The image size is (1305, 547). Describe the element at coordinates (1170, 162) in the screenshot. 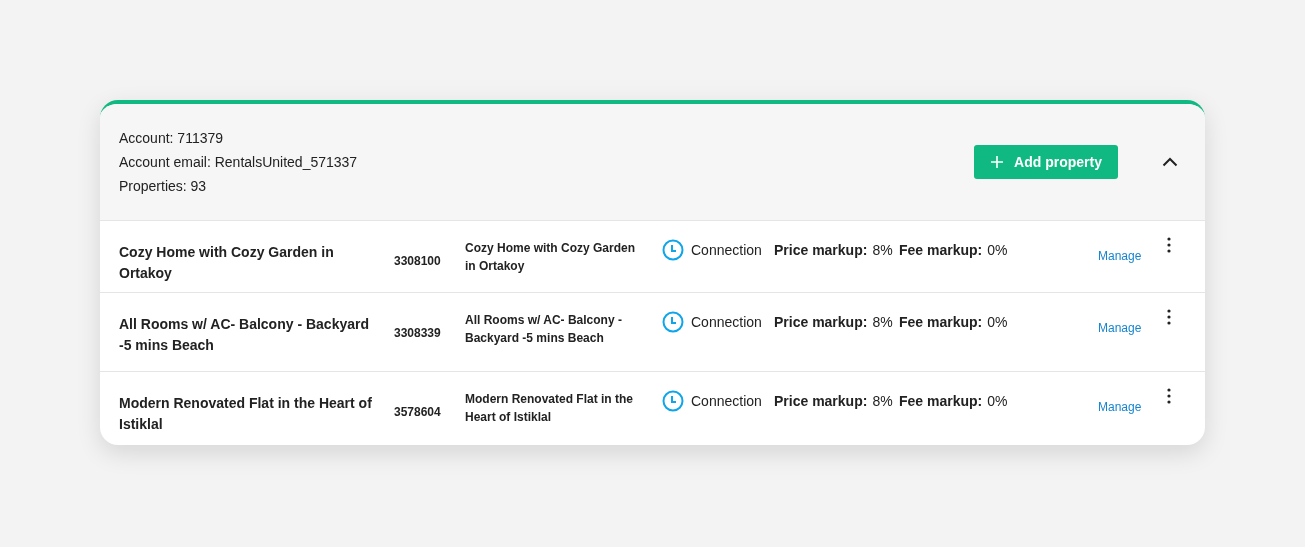

I see `chevron-up-icon` at that location.